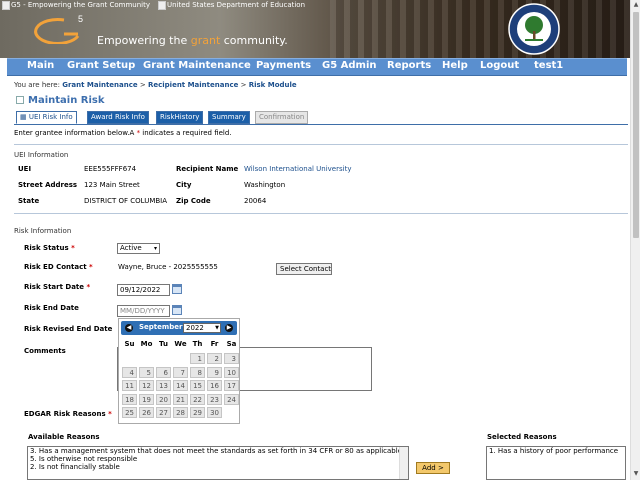 The height and width of the screenshot is (480, 640). What do you see at coordinates (168, 267) in the screenshot?
I see `risk-ed-contact-value: Wayne, Bruce - 2025555555` at bounding box center [168, 267].